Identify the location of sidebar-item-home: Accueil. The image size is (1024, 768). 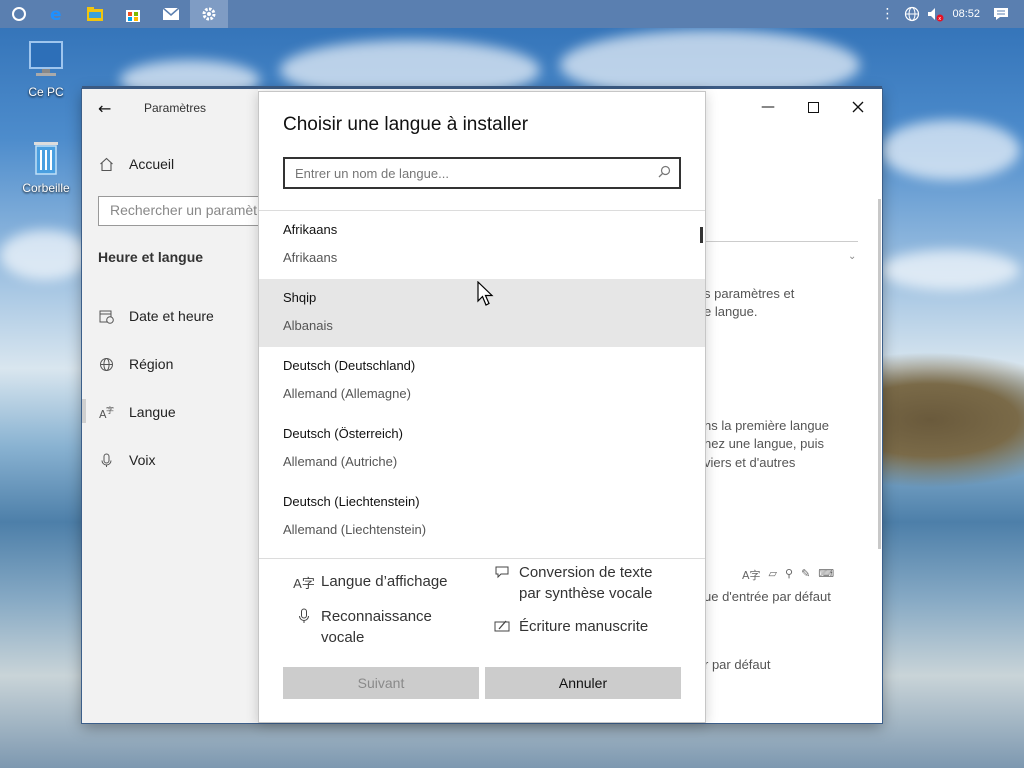
(136, 164).